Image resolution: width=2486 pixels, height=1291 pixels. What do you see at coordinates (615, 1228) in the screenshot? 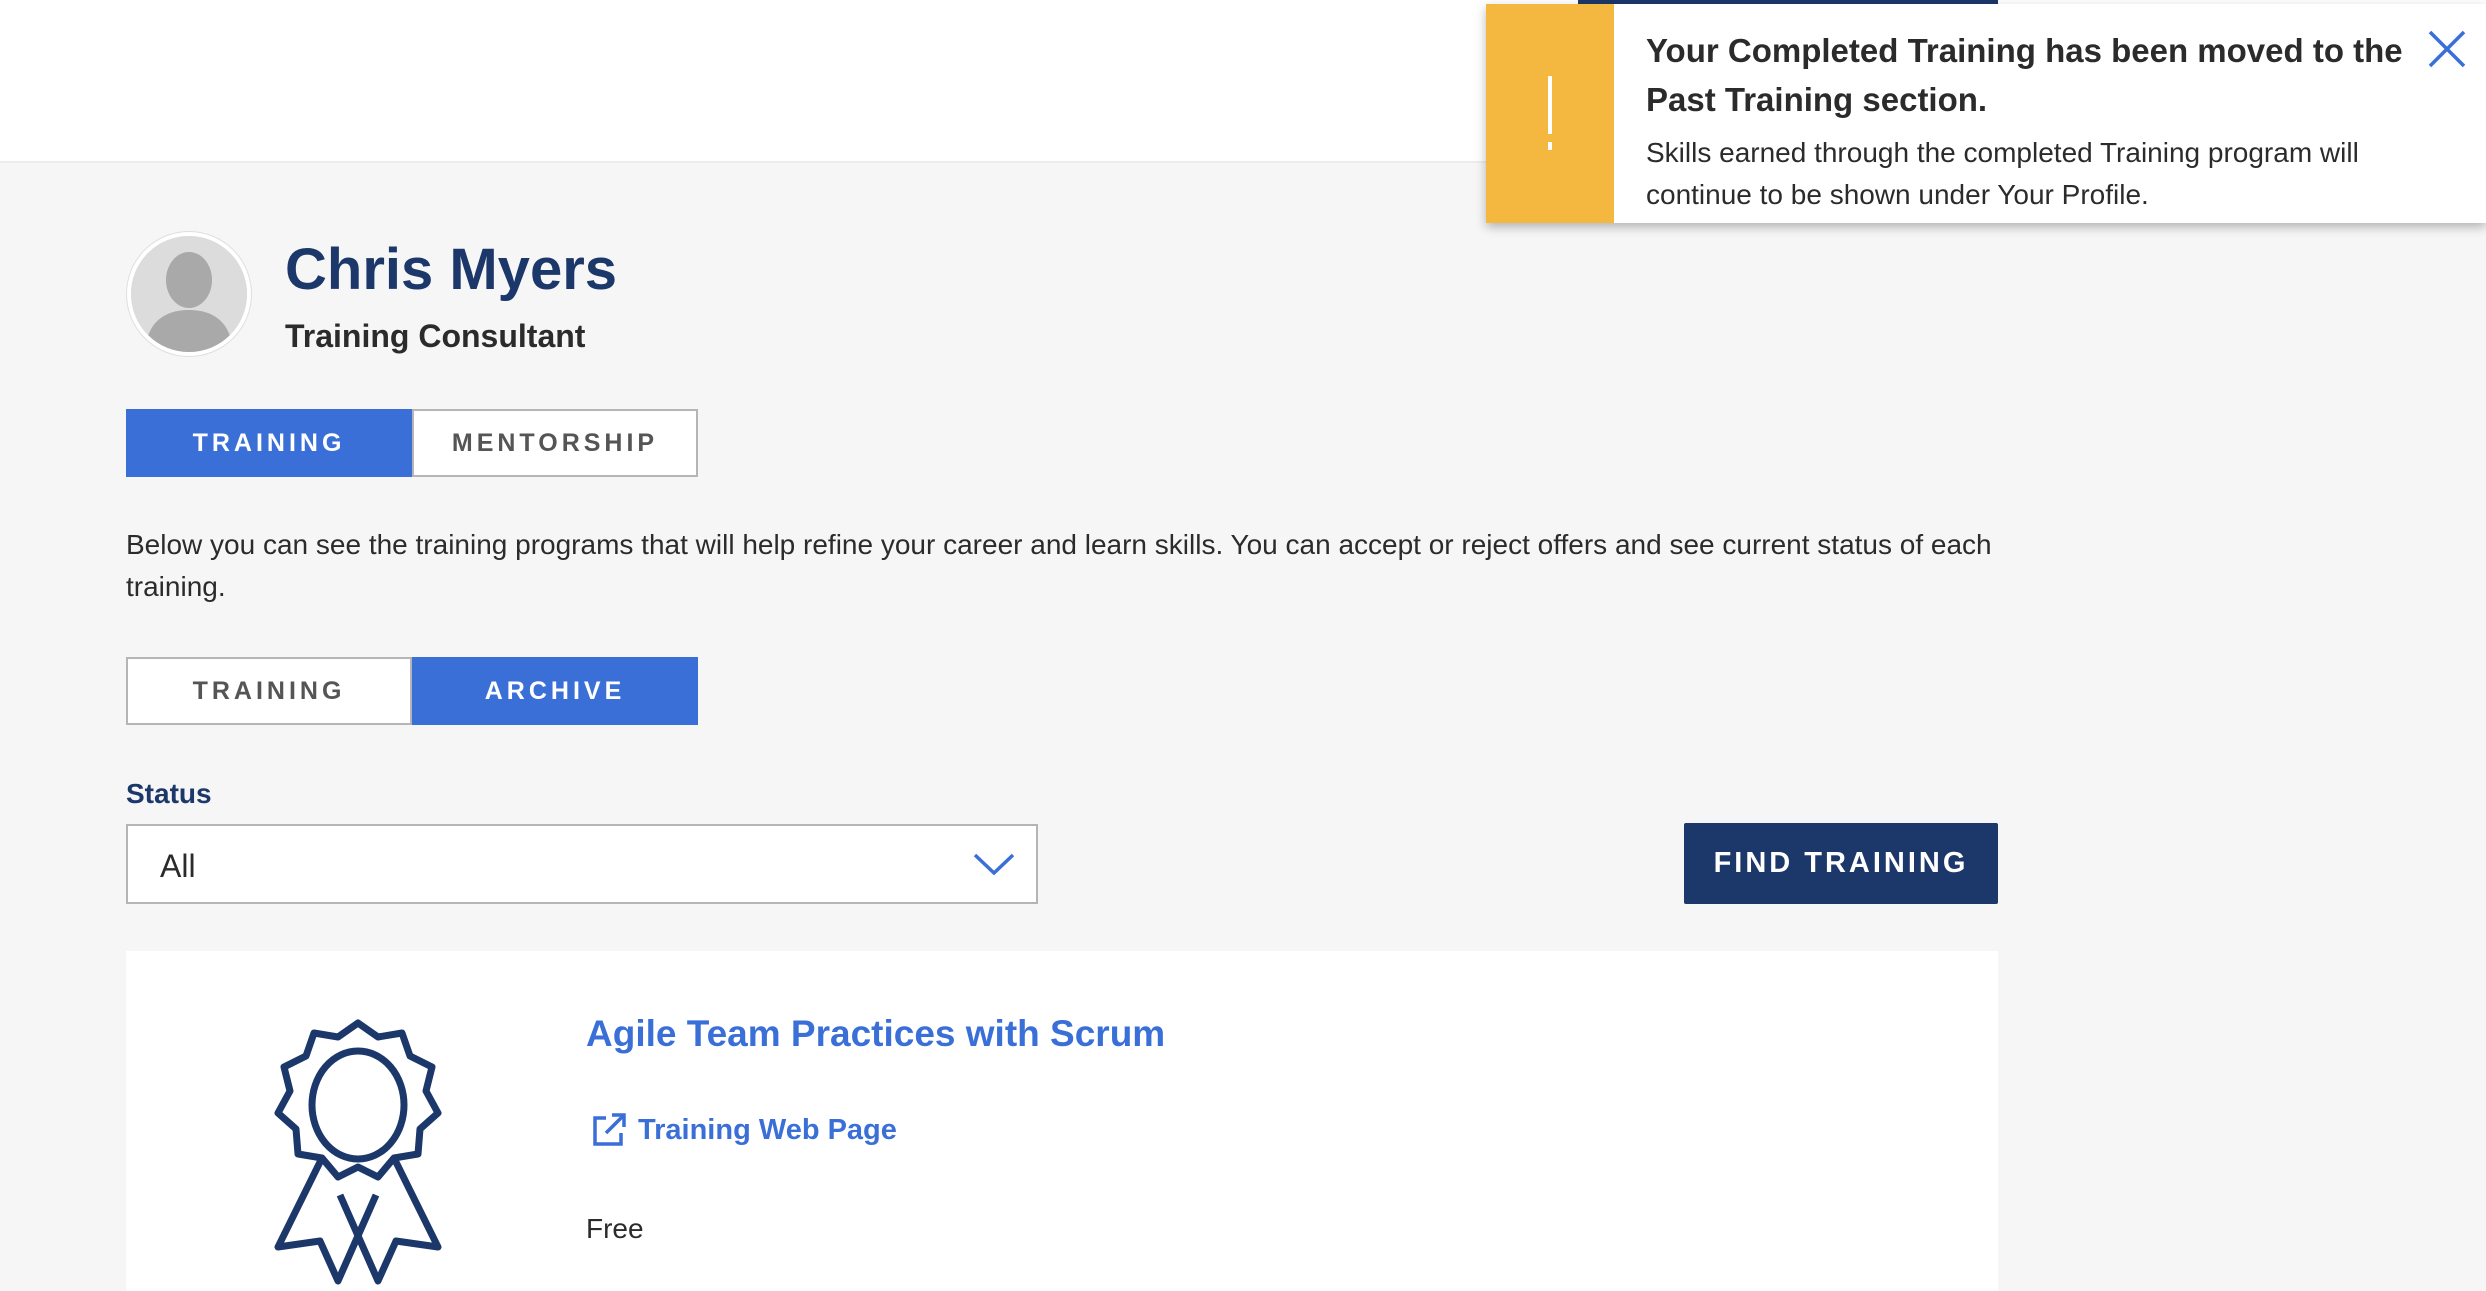
I see `training-price: Free` at bounding box center [615, 1228].